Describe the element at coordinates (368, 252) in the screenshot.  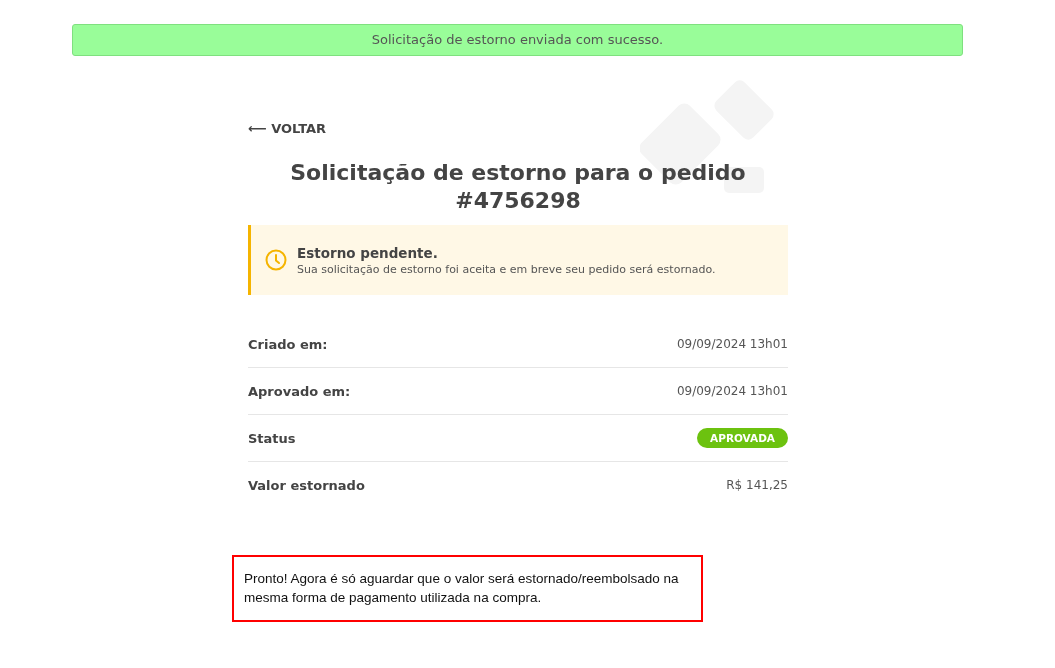
I see `alert-title: Estorno pendente.` at that location.